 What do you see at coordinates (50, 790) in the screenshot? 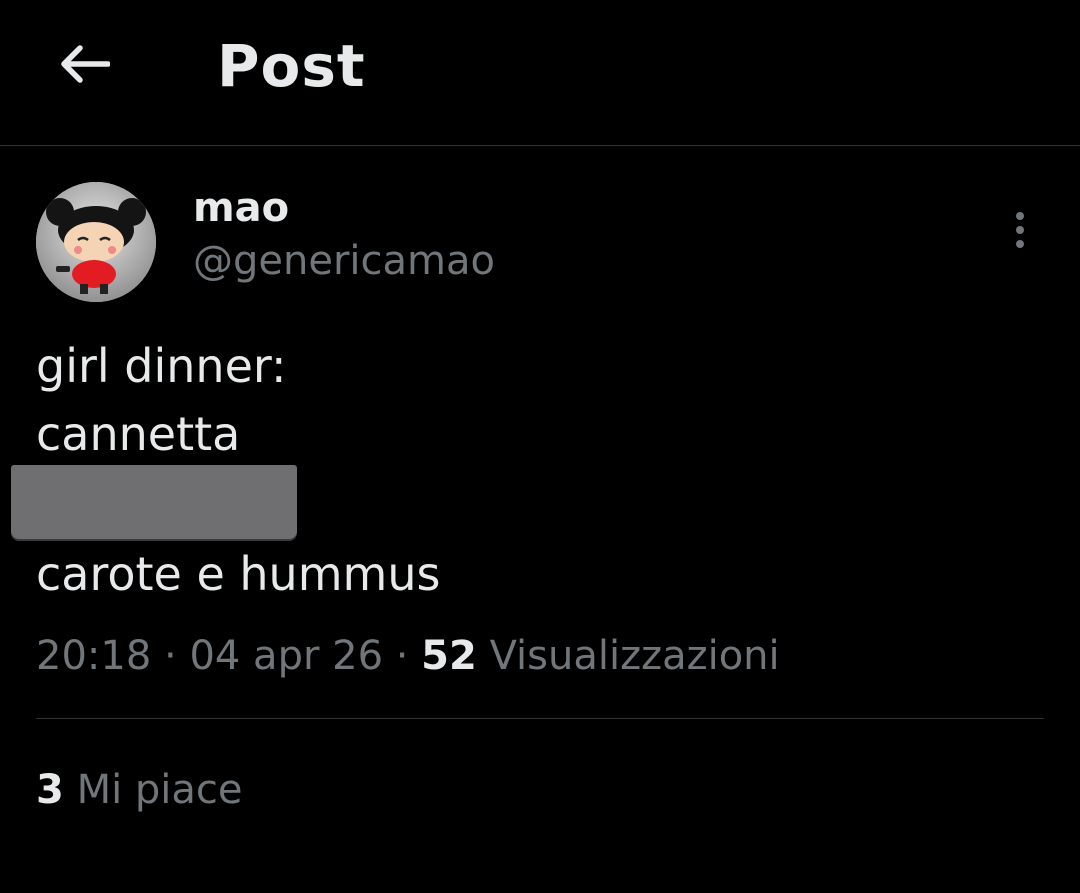
I see `likes-count: 3` at bounding box center [50, 790].